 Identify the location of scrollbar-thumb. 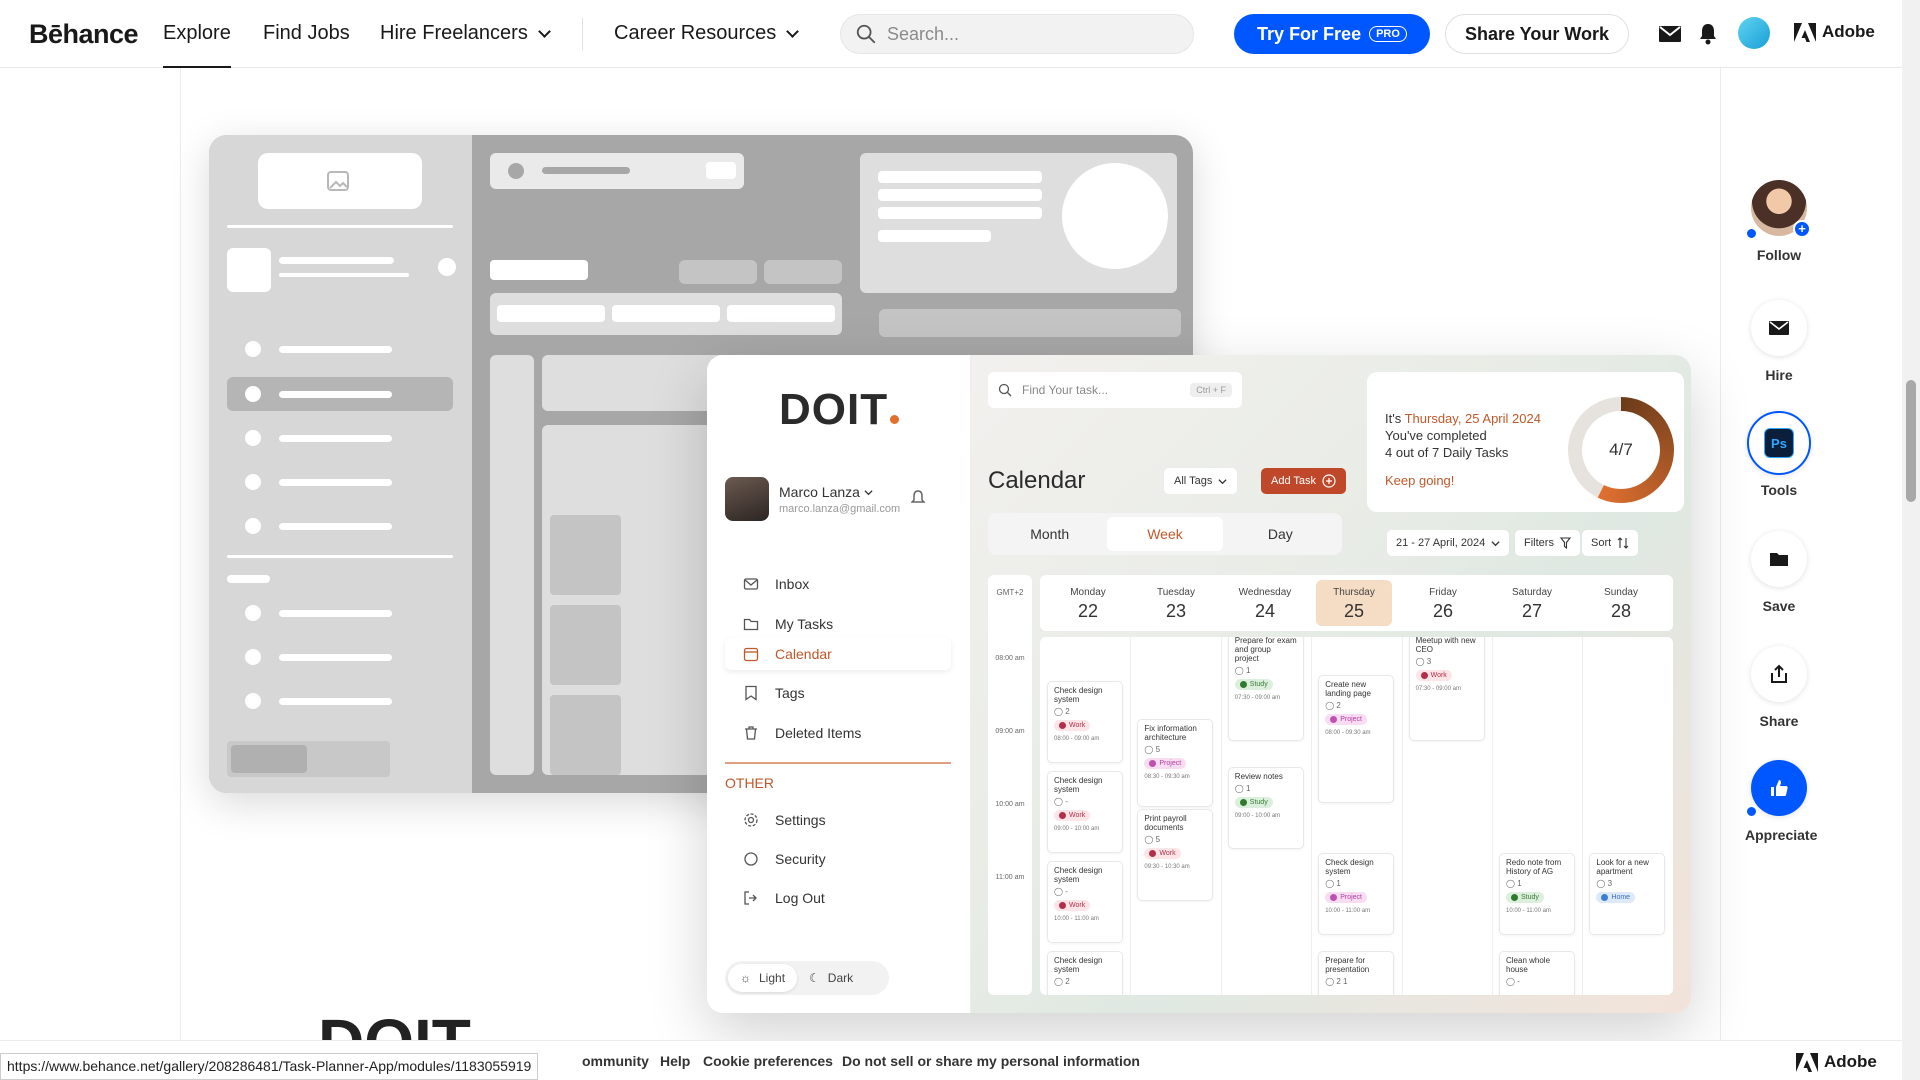
(1911, 441).